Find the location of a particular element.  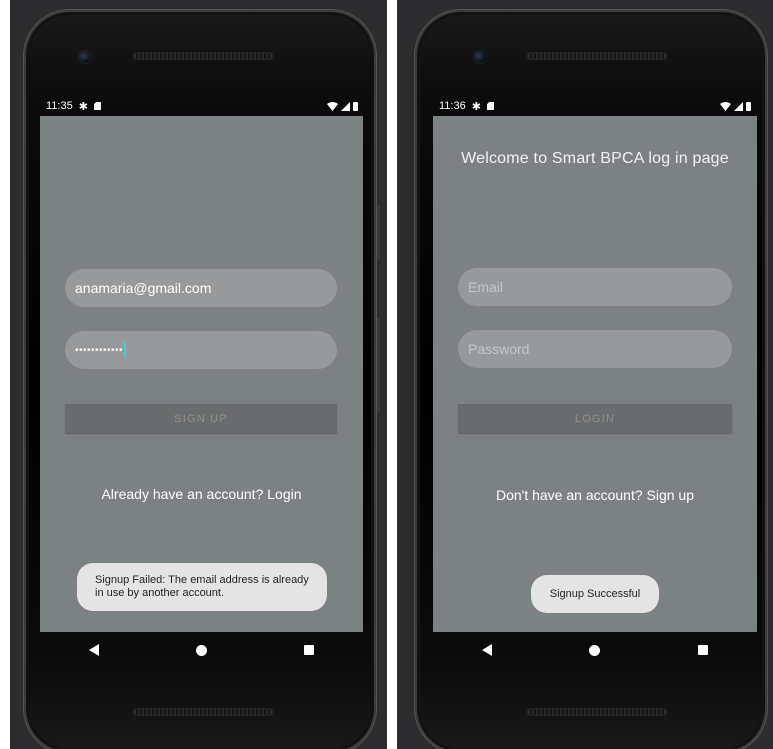

power-button is located at coordinates (378, 232).